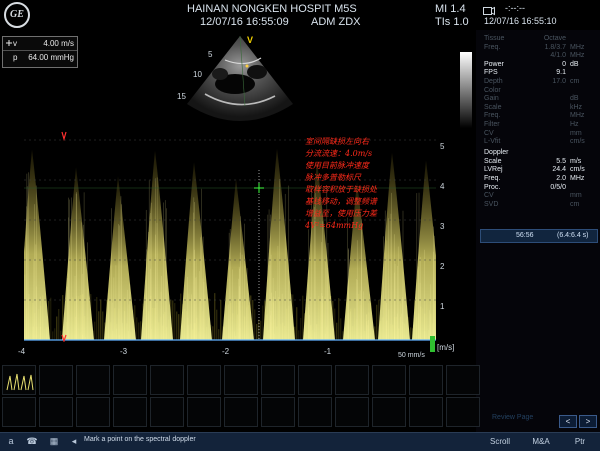  What do you see at coordinates (541, 442) in the screenshot?
I see `measure-analyze-button: M&A` at bounding box center [541, 442].